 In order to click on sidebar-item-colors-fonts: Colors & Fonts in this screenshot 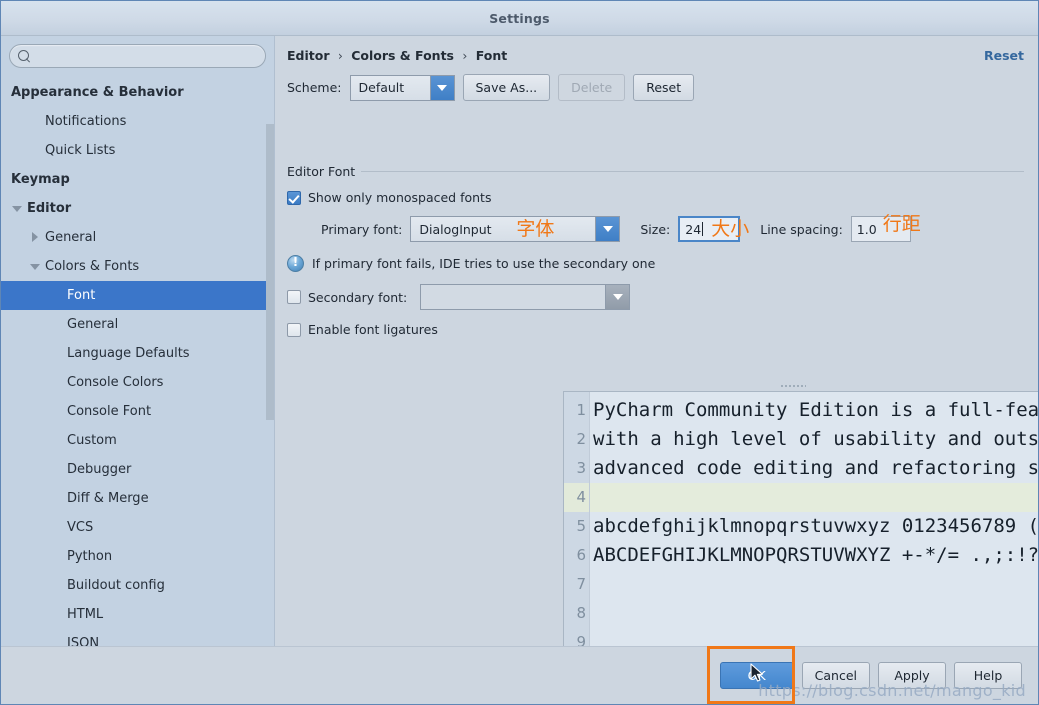, I will do `click(137, 266)`.